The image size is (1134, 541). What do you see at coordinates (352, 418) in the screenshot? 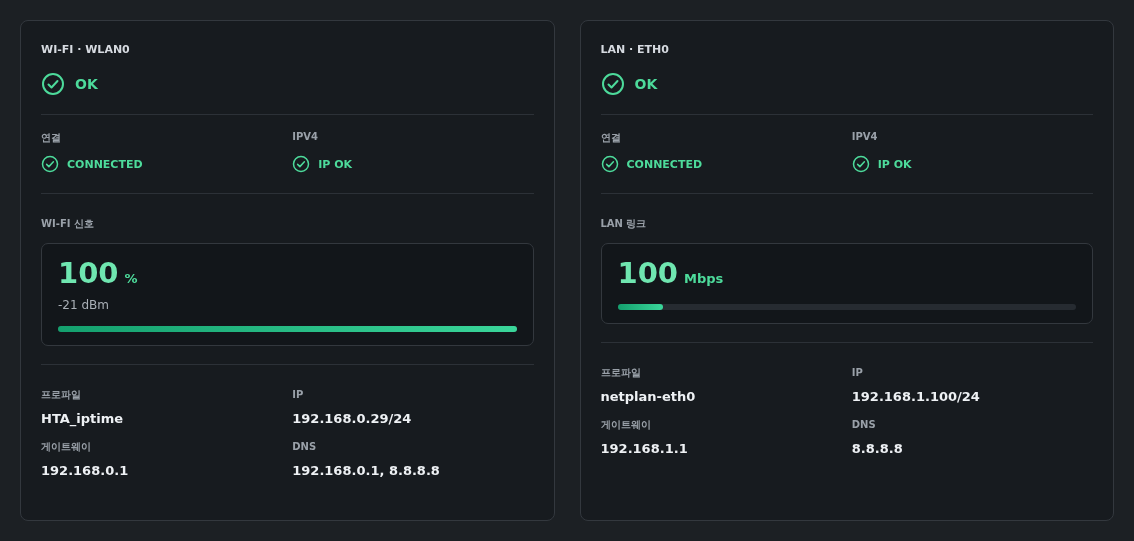
I see `detail-value: 192.168.0.29/24` at bounding box center [352, 418].